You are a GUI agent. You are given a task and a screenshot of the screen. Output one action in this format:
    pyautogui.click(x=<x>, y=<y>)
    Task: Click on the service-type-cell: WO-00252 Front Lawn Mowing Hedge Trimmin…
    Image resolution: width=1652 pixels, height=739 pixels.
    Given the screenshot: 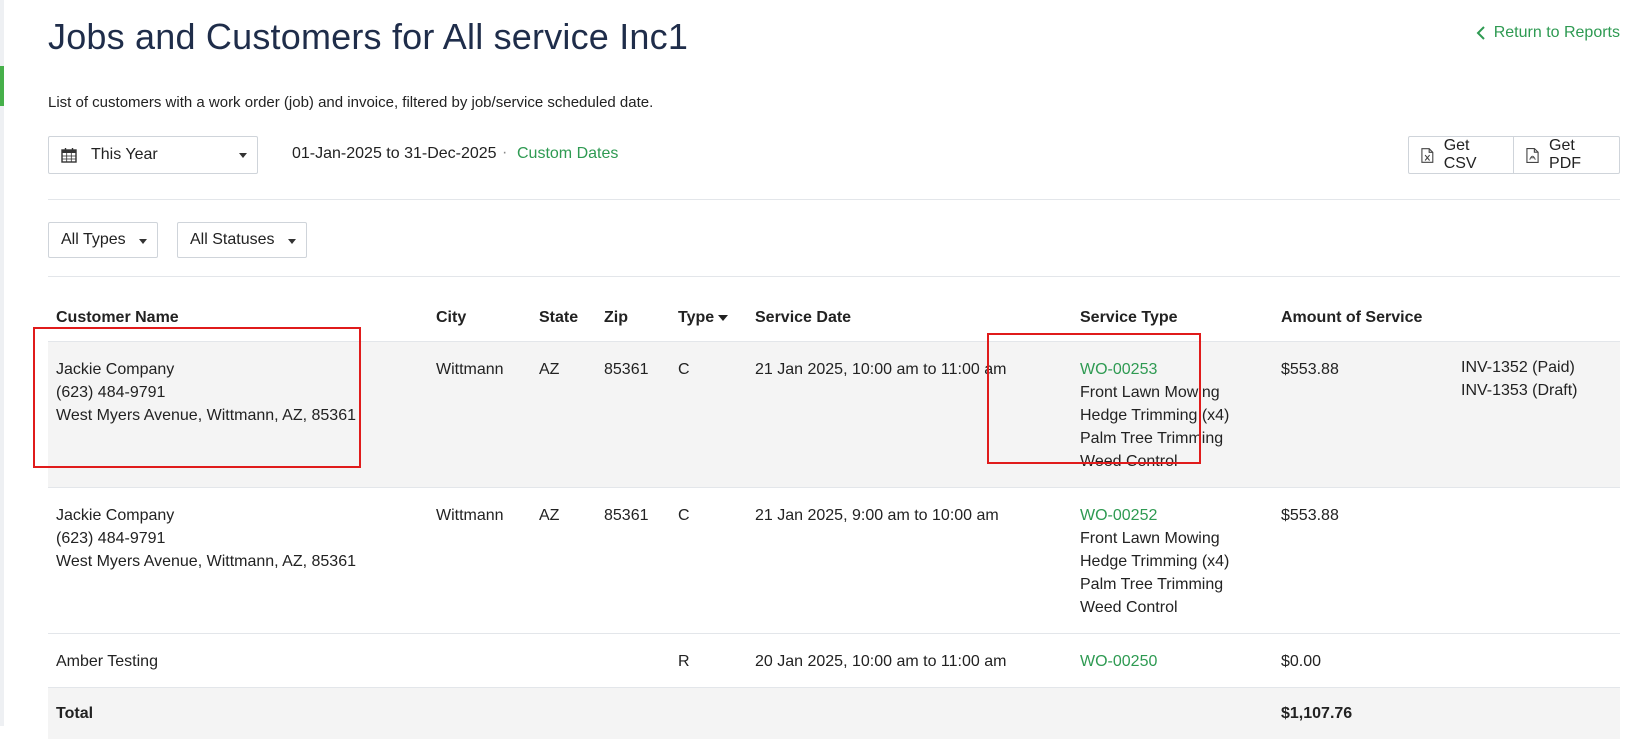 What is the action you would take?
    pyautogui.click(x=1172, y=561)
    